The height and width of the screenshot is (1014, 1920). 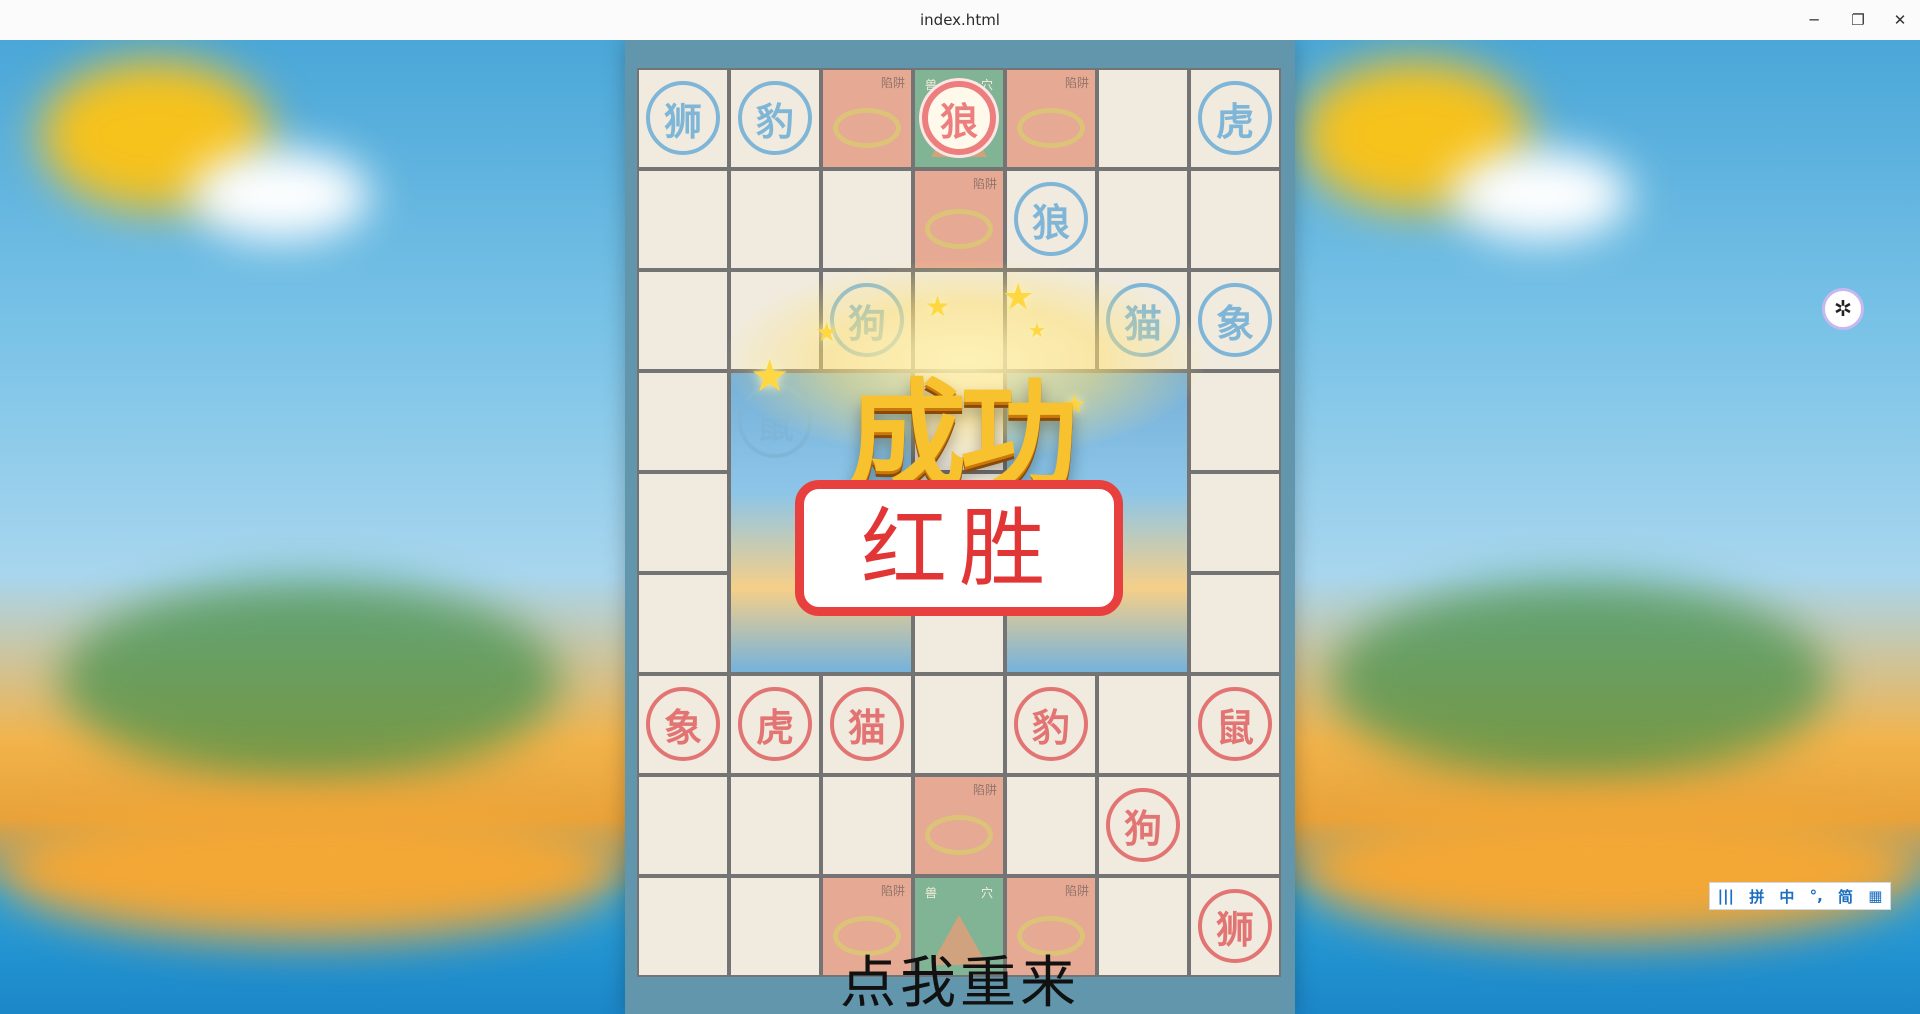 I want to click on maximize-button: ❐, so click(x=1858, y=20).